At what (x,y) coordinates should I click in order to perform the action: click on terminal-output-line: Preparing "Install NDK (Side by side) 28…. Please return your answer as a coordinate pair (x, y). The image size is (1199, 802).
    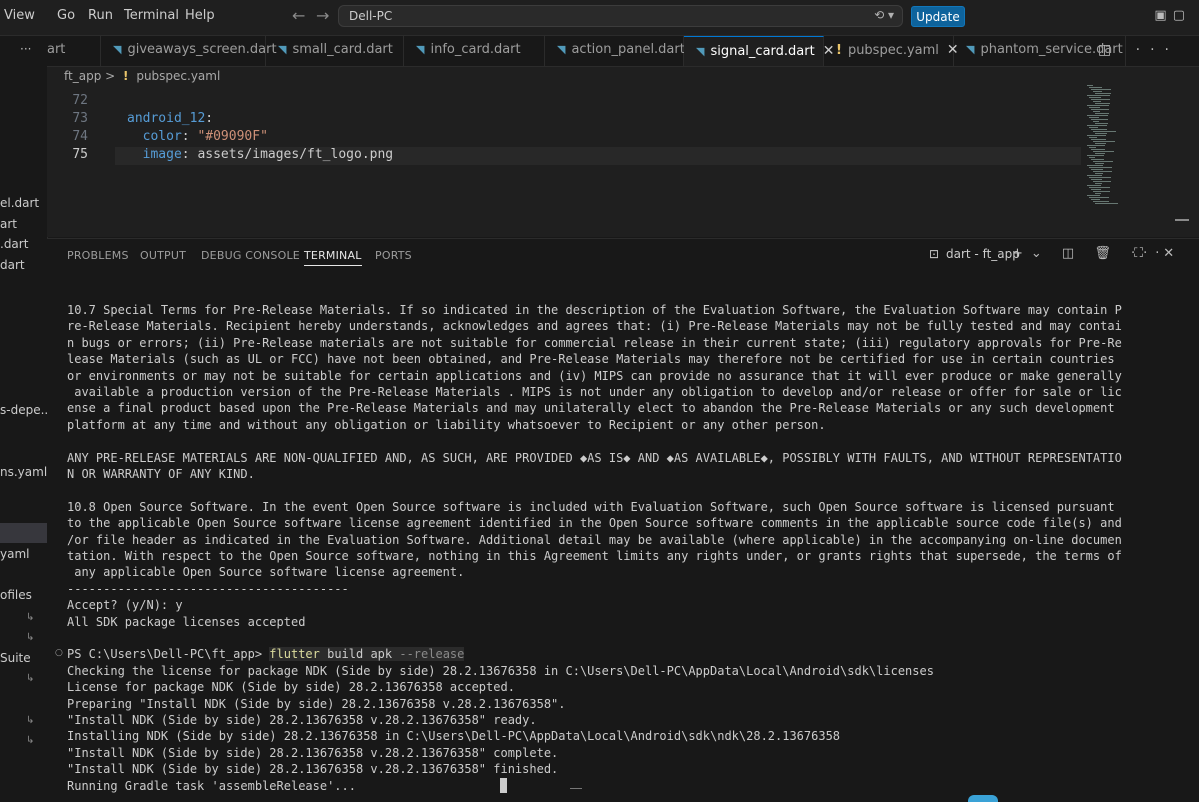
    Looking at the image, I should click on (316, 704).